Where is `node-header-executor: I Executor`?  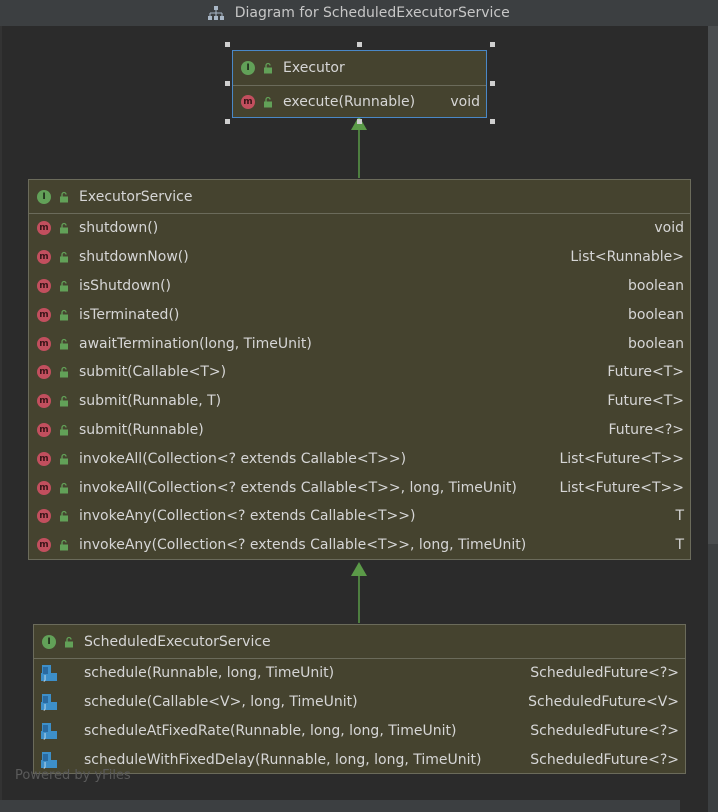 node-header-executor: I Executor is located at coordinates (359, 68).